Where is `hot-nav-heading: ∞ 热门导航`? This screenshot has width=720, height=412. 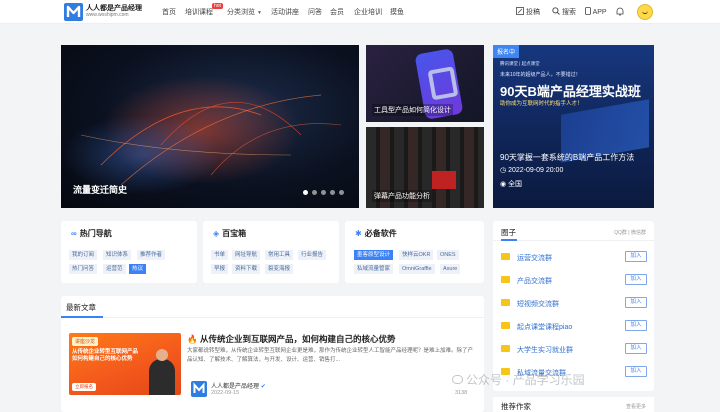 hot-nav-heading: ∞ 热门导航 is located at coordinates (91, 233).